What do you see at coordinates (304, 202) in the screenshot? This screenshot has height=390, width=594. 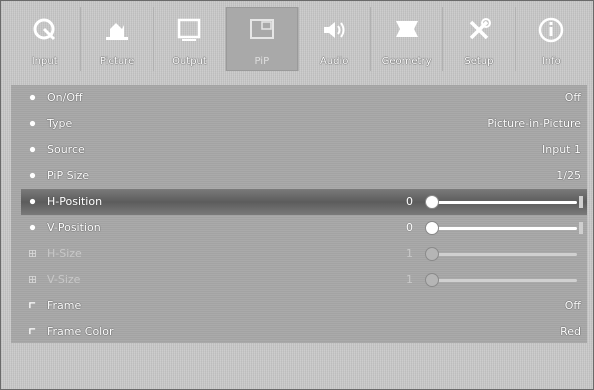 I see `menu-item-h-position: H-Position 0` at bounding box center [304, 202].